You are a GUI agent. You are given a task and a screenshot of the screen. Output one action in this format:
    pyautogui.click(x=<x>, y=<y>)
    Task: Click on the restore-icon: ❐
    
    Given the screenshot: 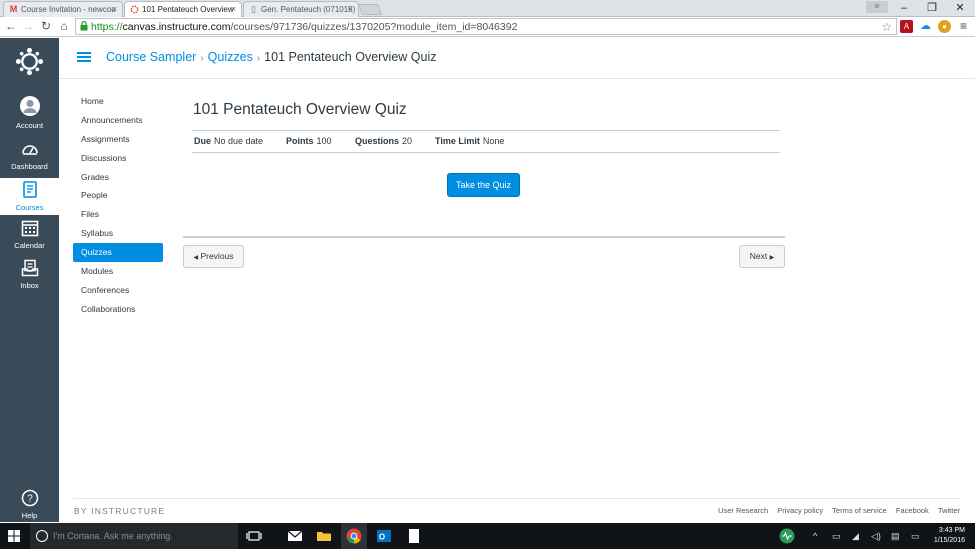 What is the action you would take?
    pyautogui.click(x=932, y=8)
    